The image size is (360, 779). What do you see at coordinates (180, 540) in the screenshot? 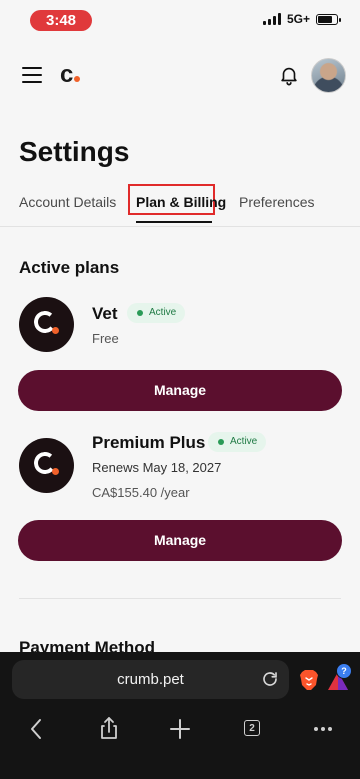
I see `manage-premium-plus-button: Manage` at bounding box center [180, 540].